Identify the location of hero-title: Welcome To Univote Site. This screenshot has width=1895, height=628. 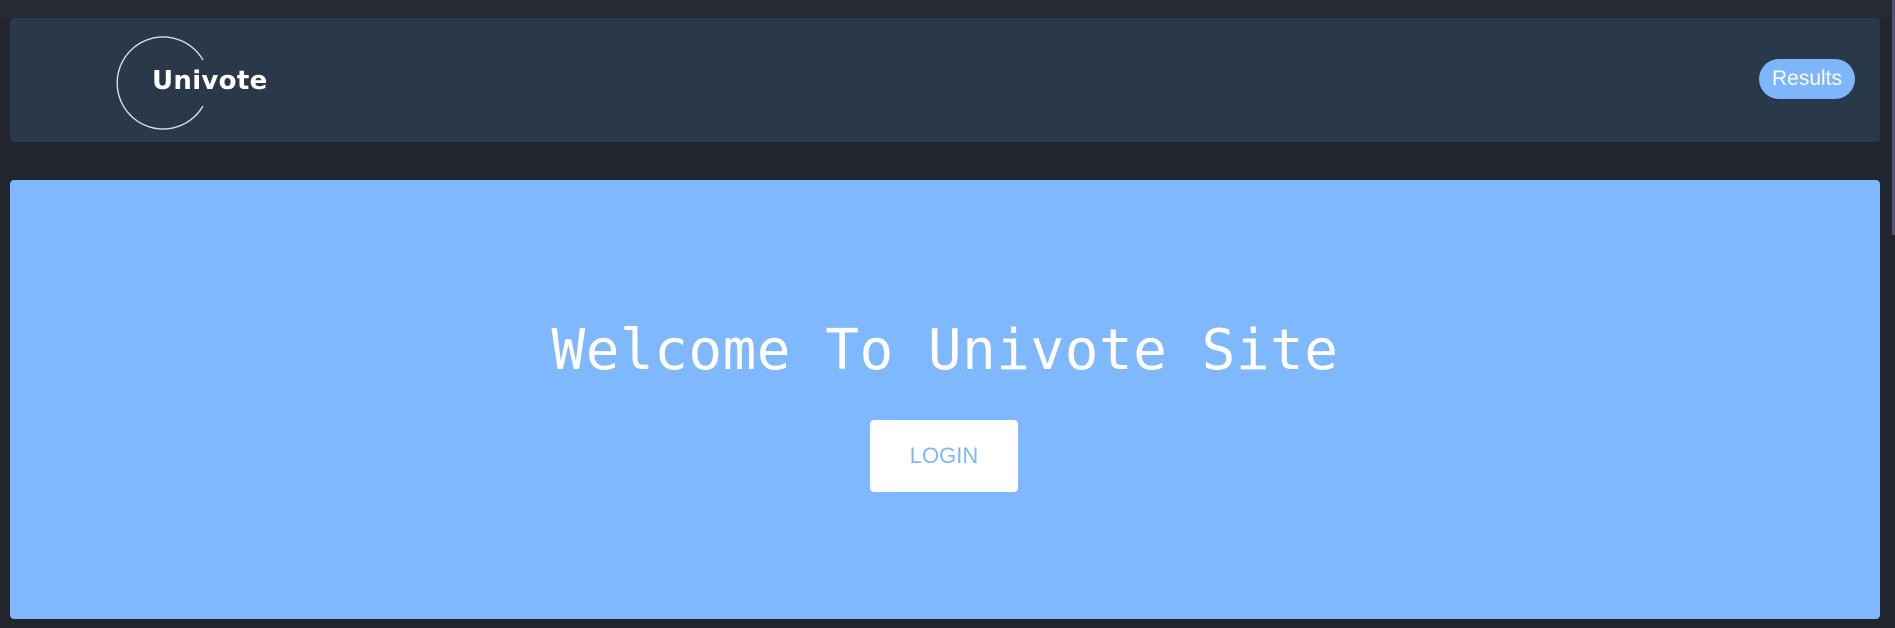
(945, 350).